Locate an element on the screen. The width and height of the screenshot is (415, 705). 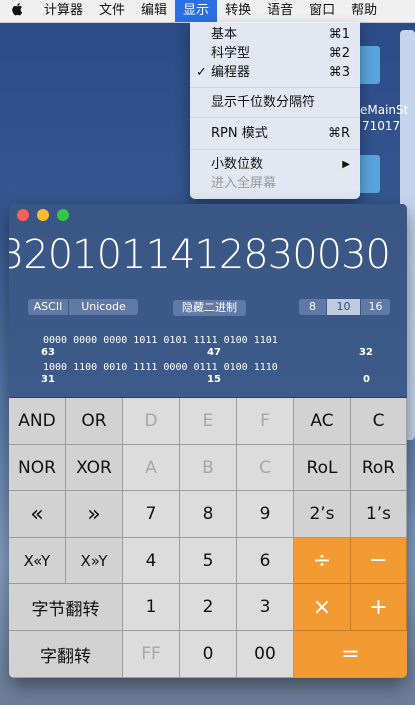
base-10-button: 10 is located at coordinates (343, 307).